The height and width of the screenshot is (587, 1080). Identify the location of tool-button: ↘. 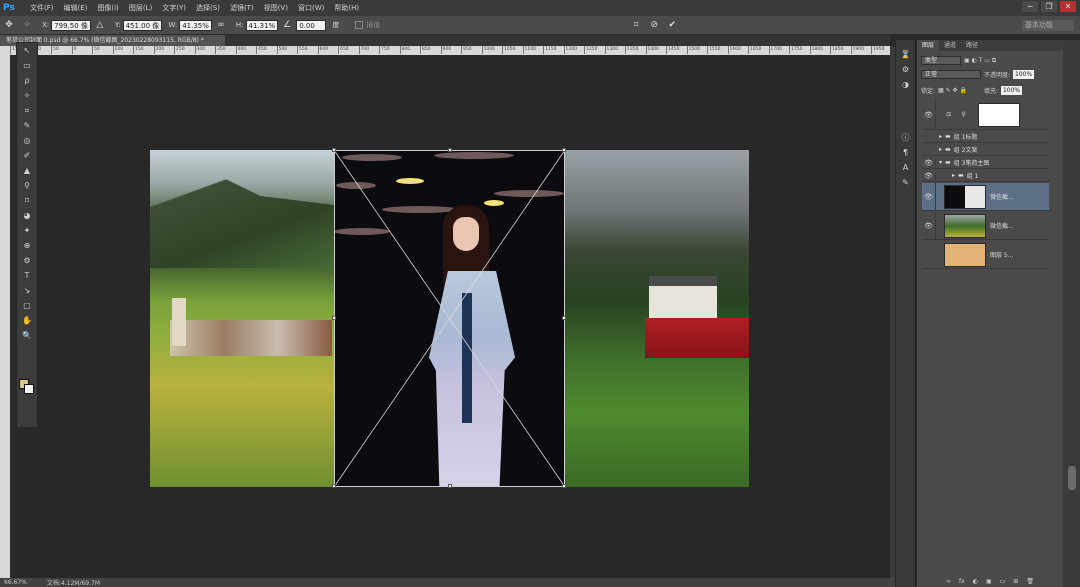
(27, 290).